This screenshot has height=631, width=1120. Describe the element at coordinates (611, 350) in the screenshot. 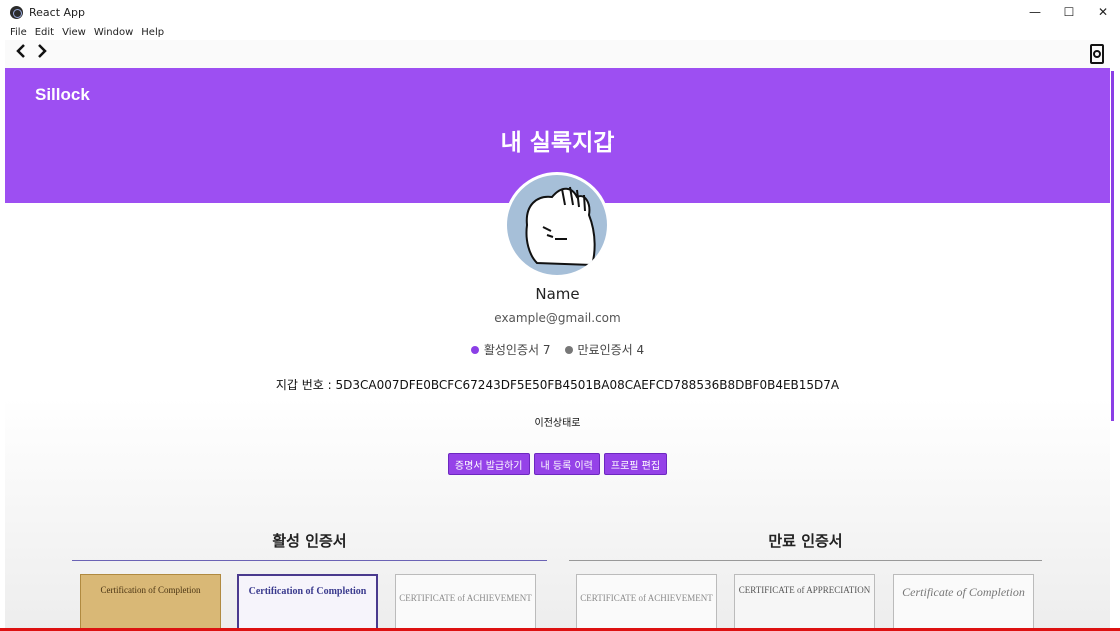

I see `expired-count-label: 만료인증서 4` at that location.